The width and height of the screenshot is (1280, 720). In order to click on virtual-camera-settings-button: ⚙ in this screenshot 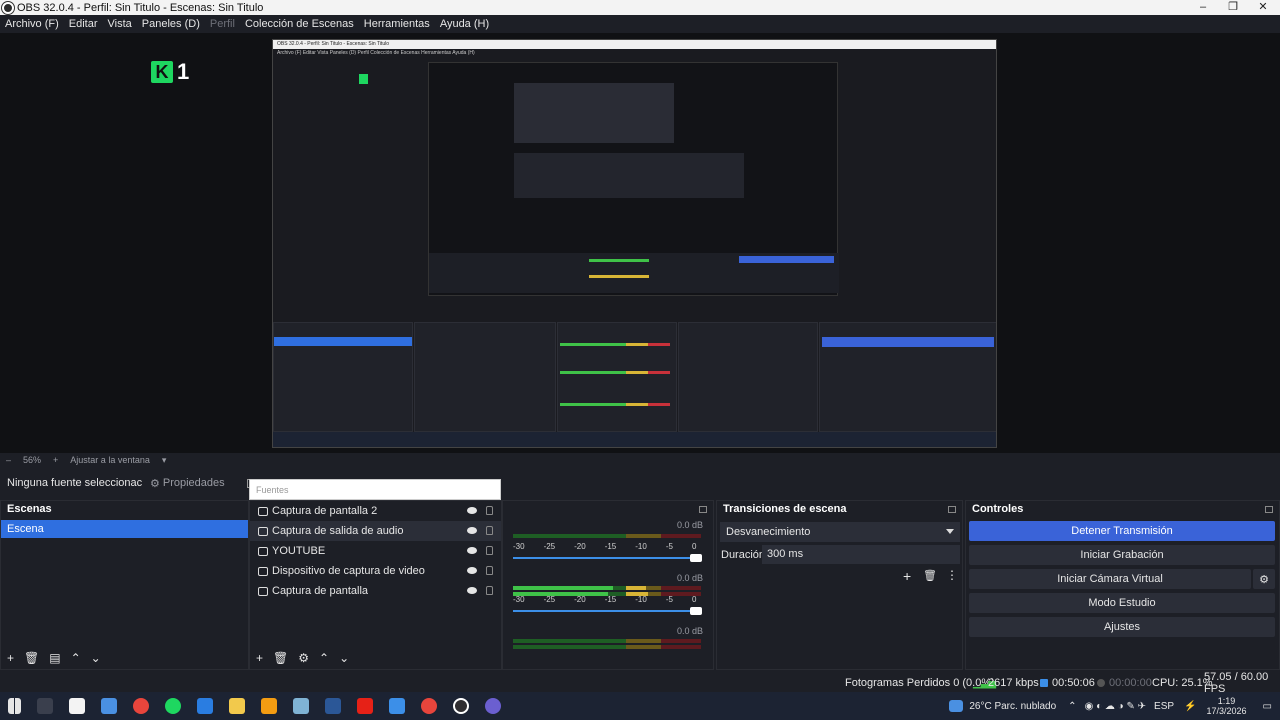, I will do `click(1264, 579)`.